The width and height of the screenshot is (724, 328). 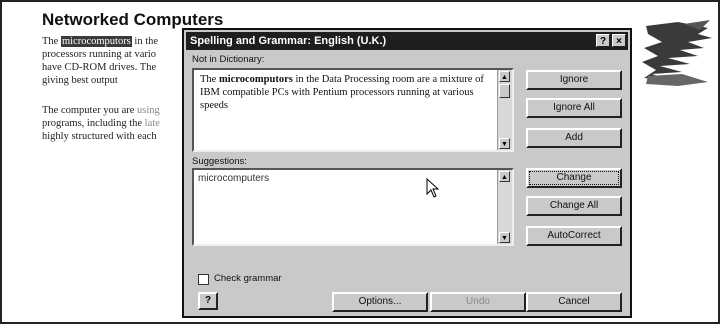 I want to click on ignore-all-button: Ignore All, so click(x=574, y=108).